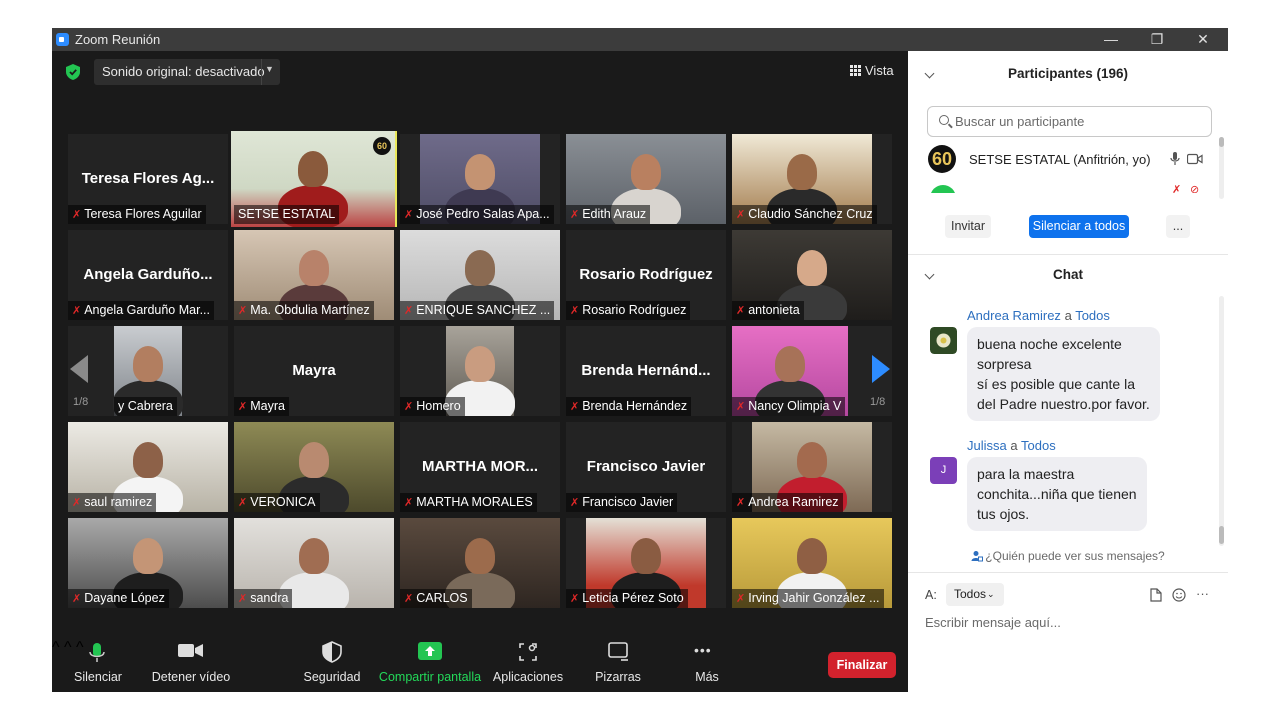  Describe the element at coordinates (148, 563) in the screenshot. I see `participant-video-tile: ✗ Dayane López` at that location.